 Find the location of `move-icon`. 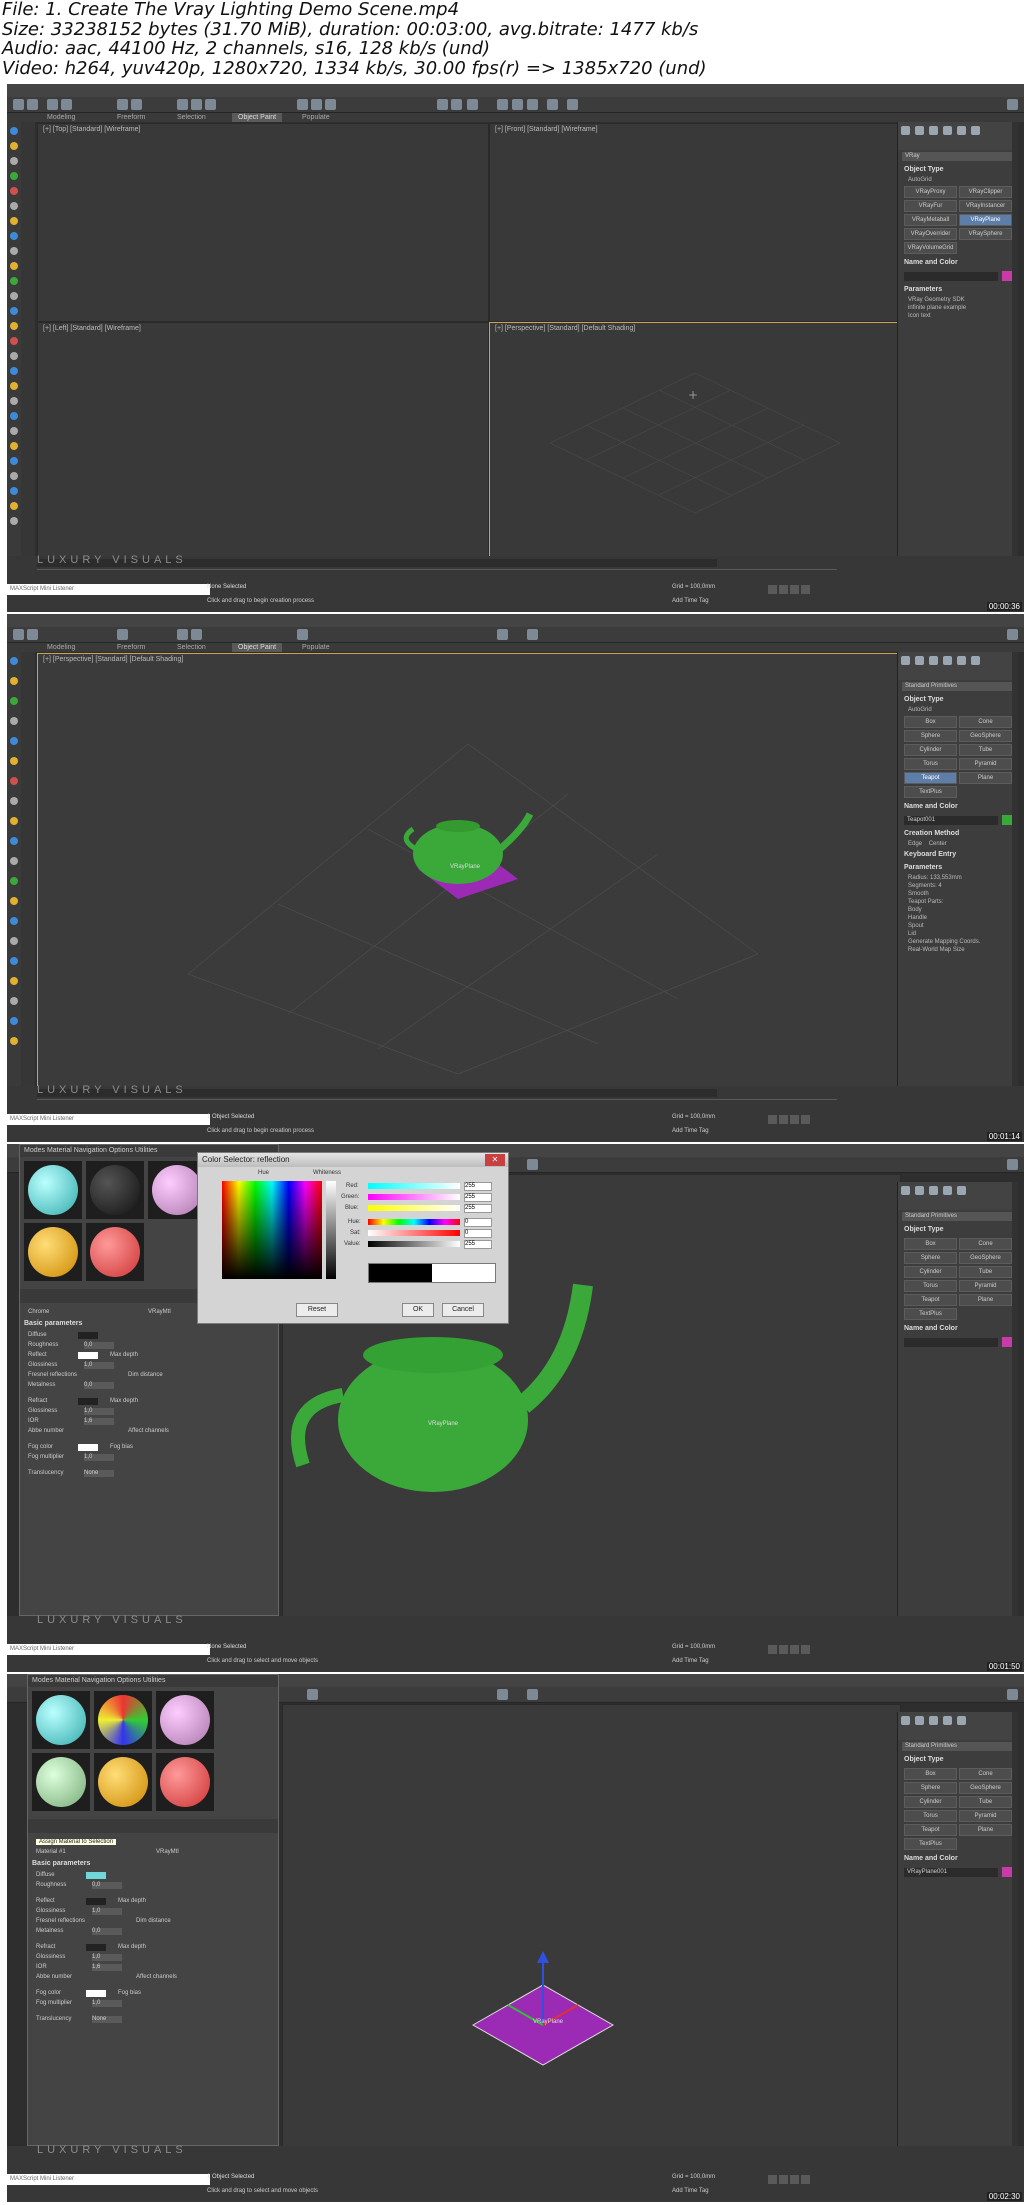

move-icon is located at coordinates (182, 634).